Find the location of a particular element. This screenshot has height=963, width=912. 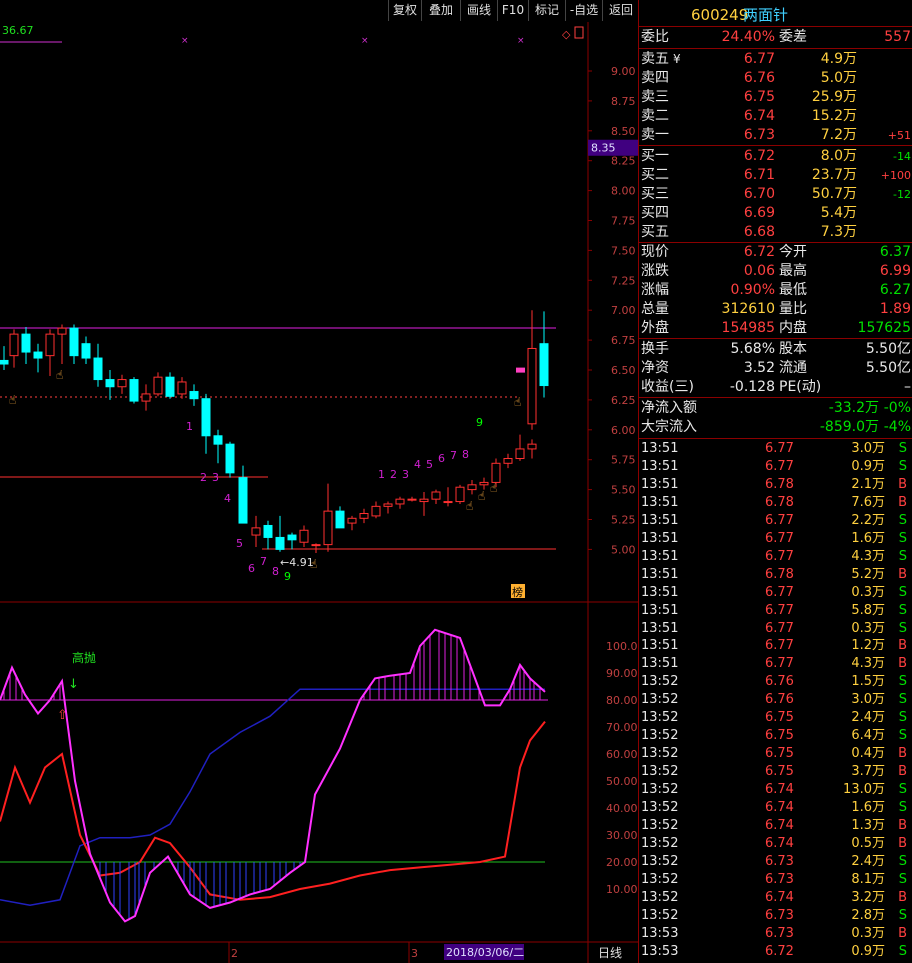

overlay-button: 叠加 is located at coordinates (440, 10).